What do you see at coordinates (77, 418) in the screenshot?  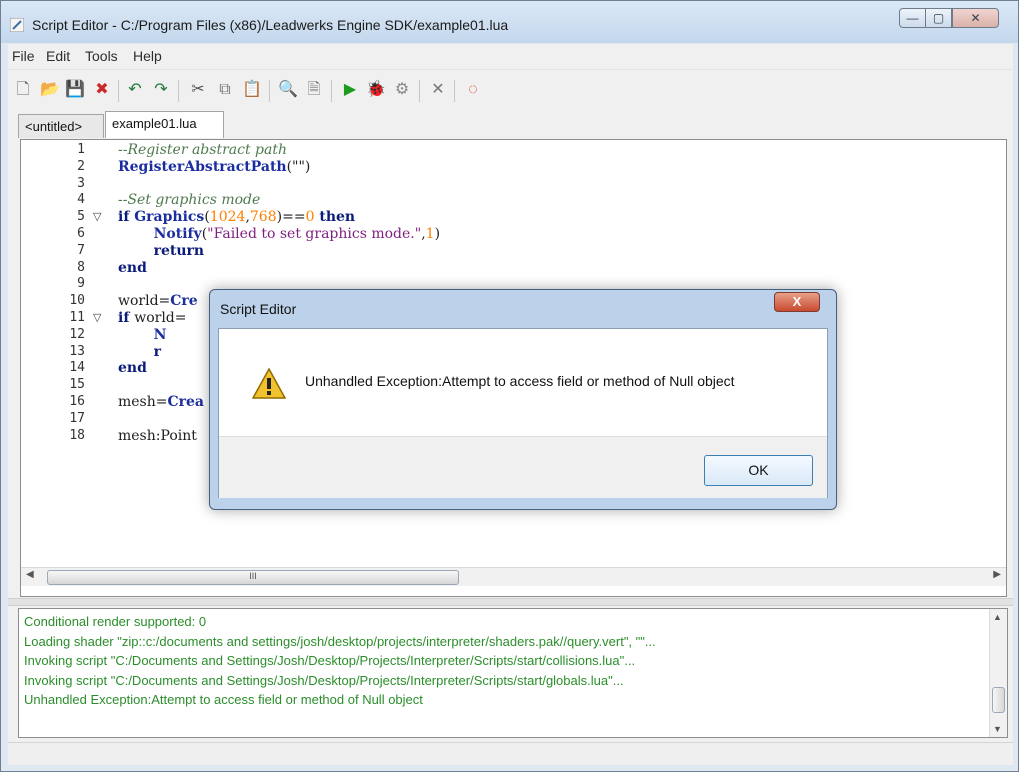 I see `line-number: 17` at bounding box center [77, 418].